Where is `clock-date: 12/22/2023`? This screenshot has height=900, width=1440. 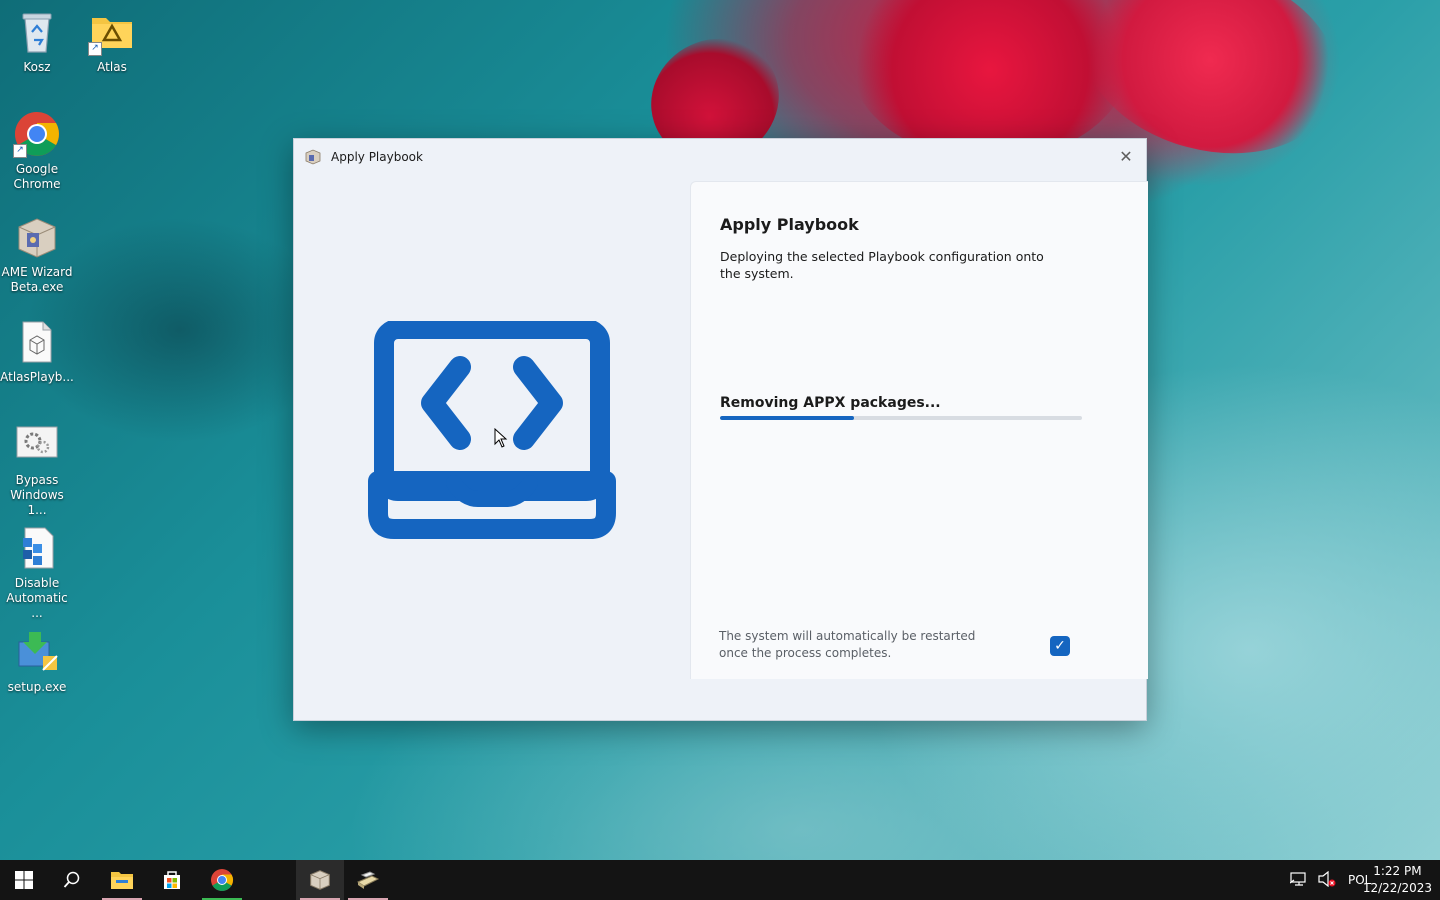
clock-date: 12/22/2023 is located at coordinates (1397, 888).